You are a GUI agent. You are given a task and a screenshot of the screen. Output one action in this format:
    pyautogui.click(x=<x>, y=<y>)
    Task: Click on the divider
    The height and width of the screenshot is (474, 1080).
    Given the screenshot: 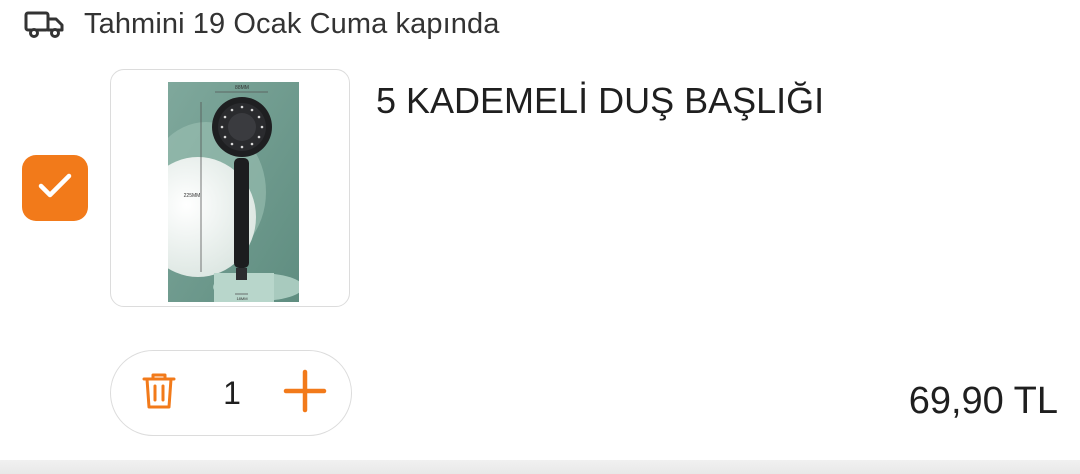 What is the action you would take?
    pyautogui.click(x=540, y=467)
    